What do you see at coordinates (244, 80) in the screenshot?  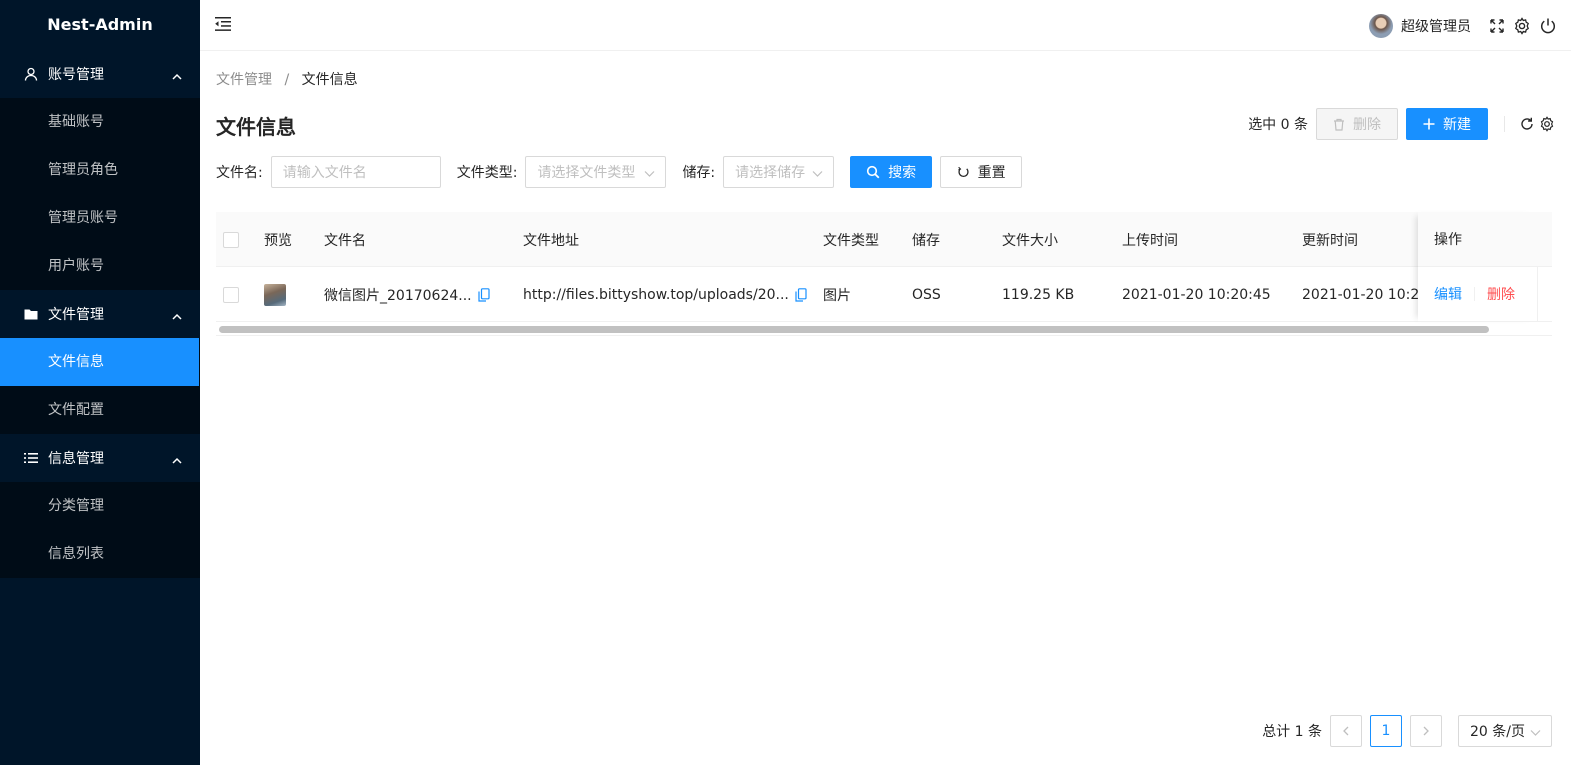 I see `breadcrumb-item-file-manage: 文件管理` at bounding box center [244, 80].